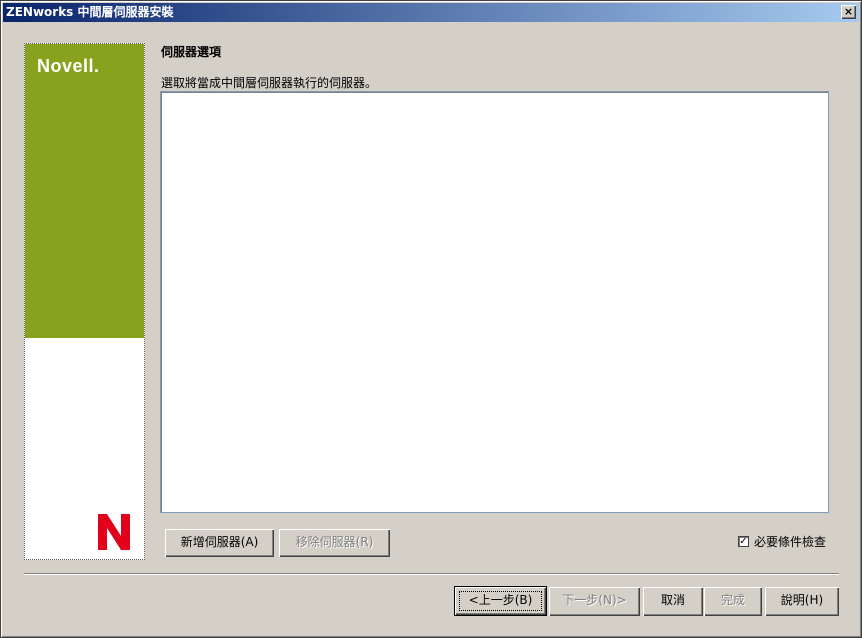  Describe the element at coordinates (673, 601) in the screenshot. I see `cancel-button: 取消` at that location.